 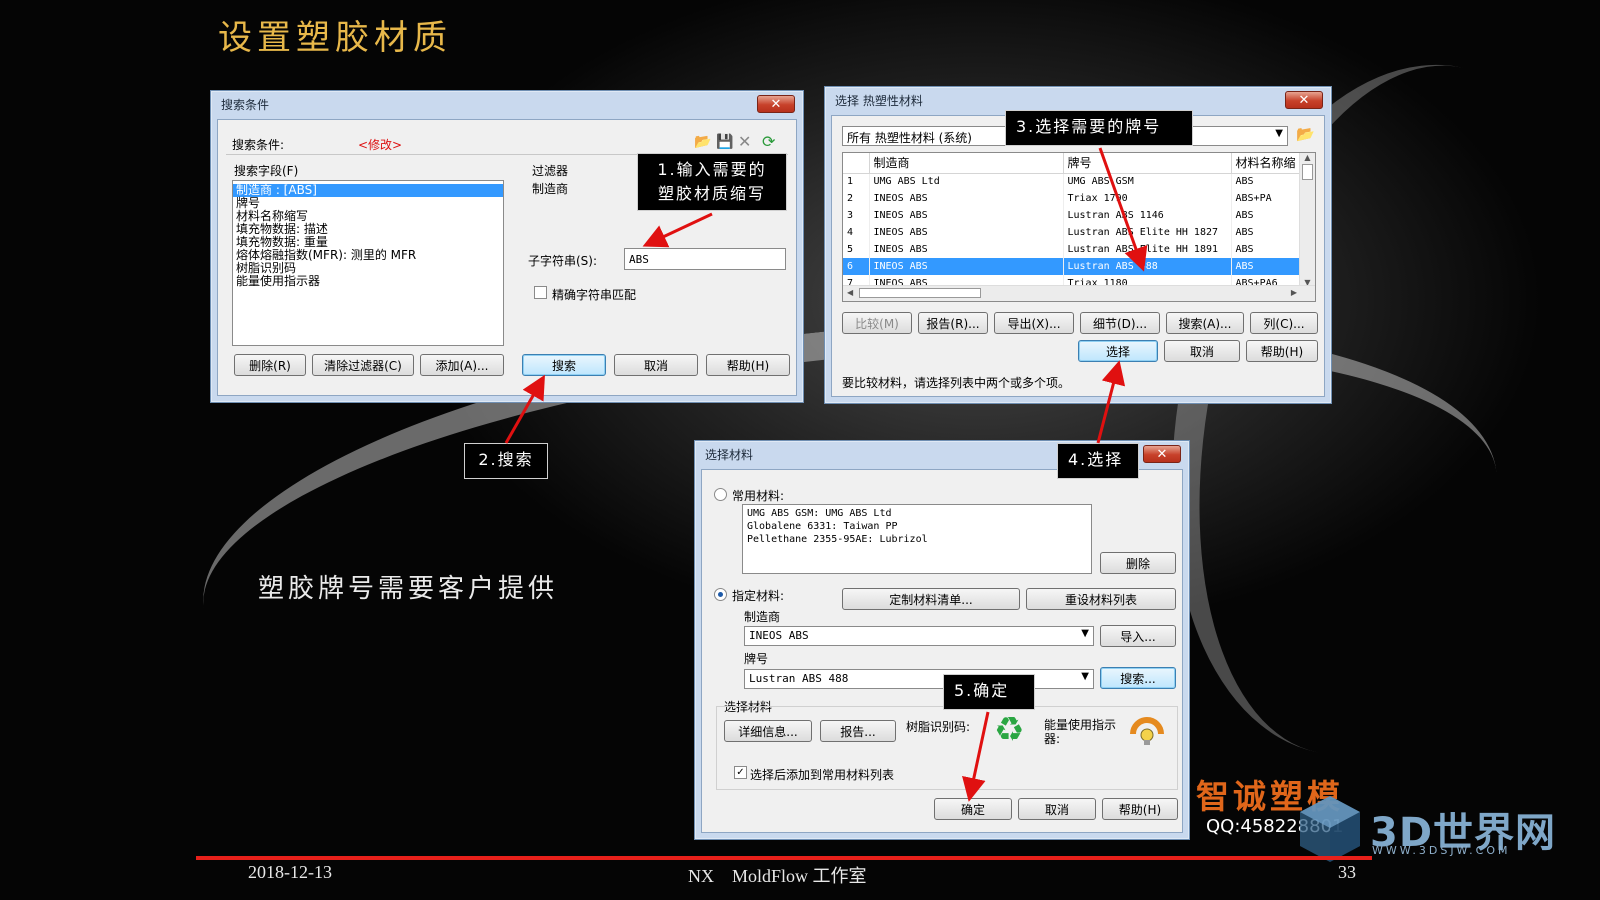 What do you see at coordinates (768, 141) in the screenshot?
I see `refresh-icon: ⟳` at bounding box center [768, 141].